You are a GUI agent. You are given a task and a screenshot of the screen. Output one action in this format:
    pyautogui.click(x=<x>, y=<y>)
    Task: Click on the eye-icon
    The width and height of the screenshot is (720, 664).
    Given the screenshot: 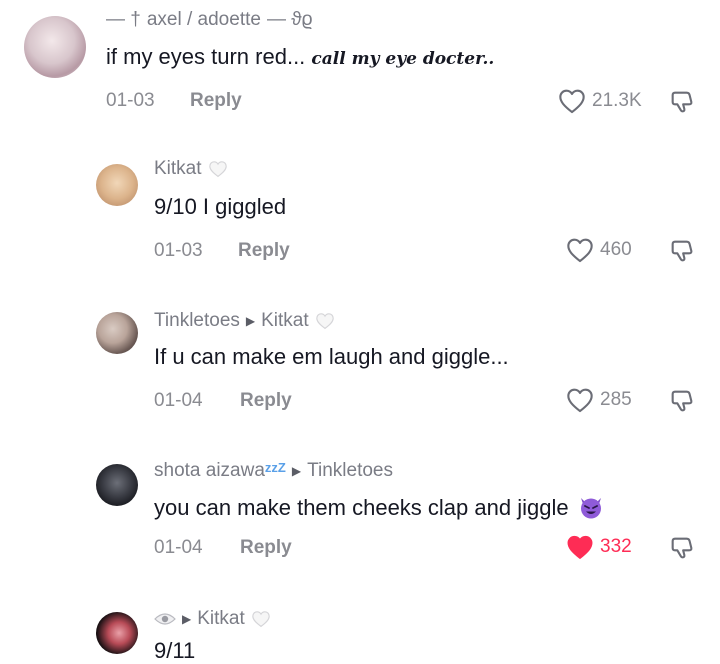 What is the action you would take?
    pyautogui.click(x=165, y=619)
    